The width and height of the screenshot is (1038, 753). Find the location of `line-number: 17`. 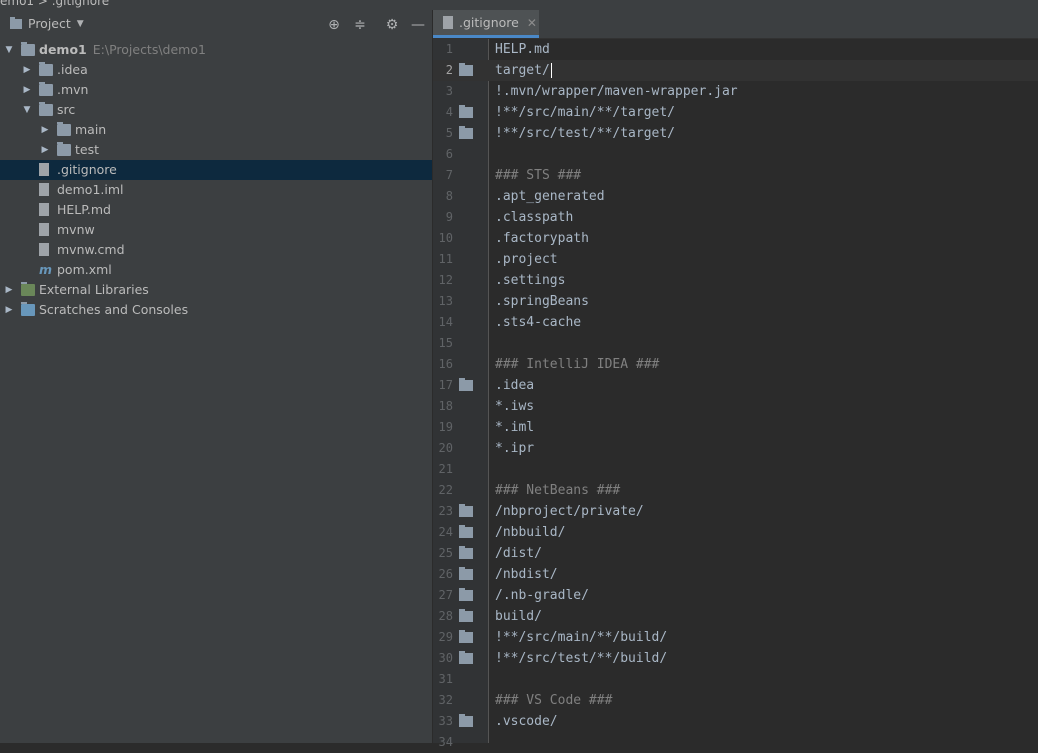

line-number: 17 is located at coordinates (445, 385).